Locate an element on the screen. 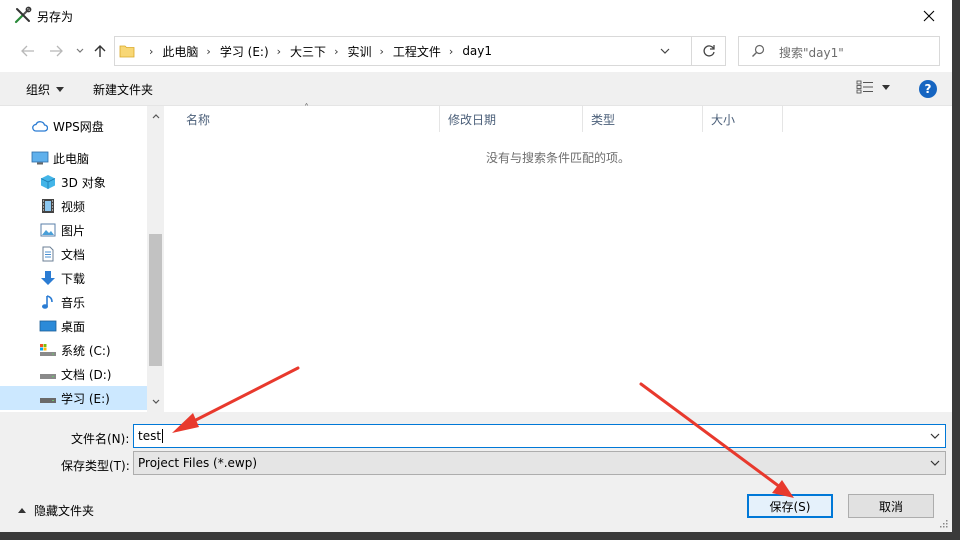 This screenshot has height=540, width=960. caret-up-icon is located at coordinates (22, 510).